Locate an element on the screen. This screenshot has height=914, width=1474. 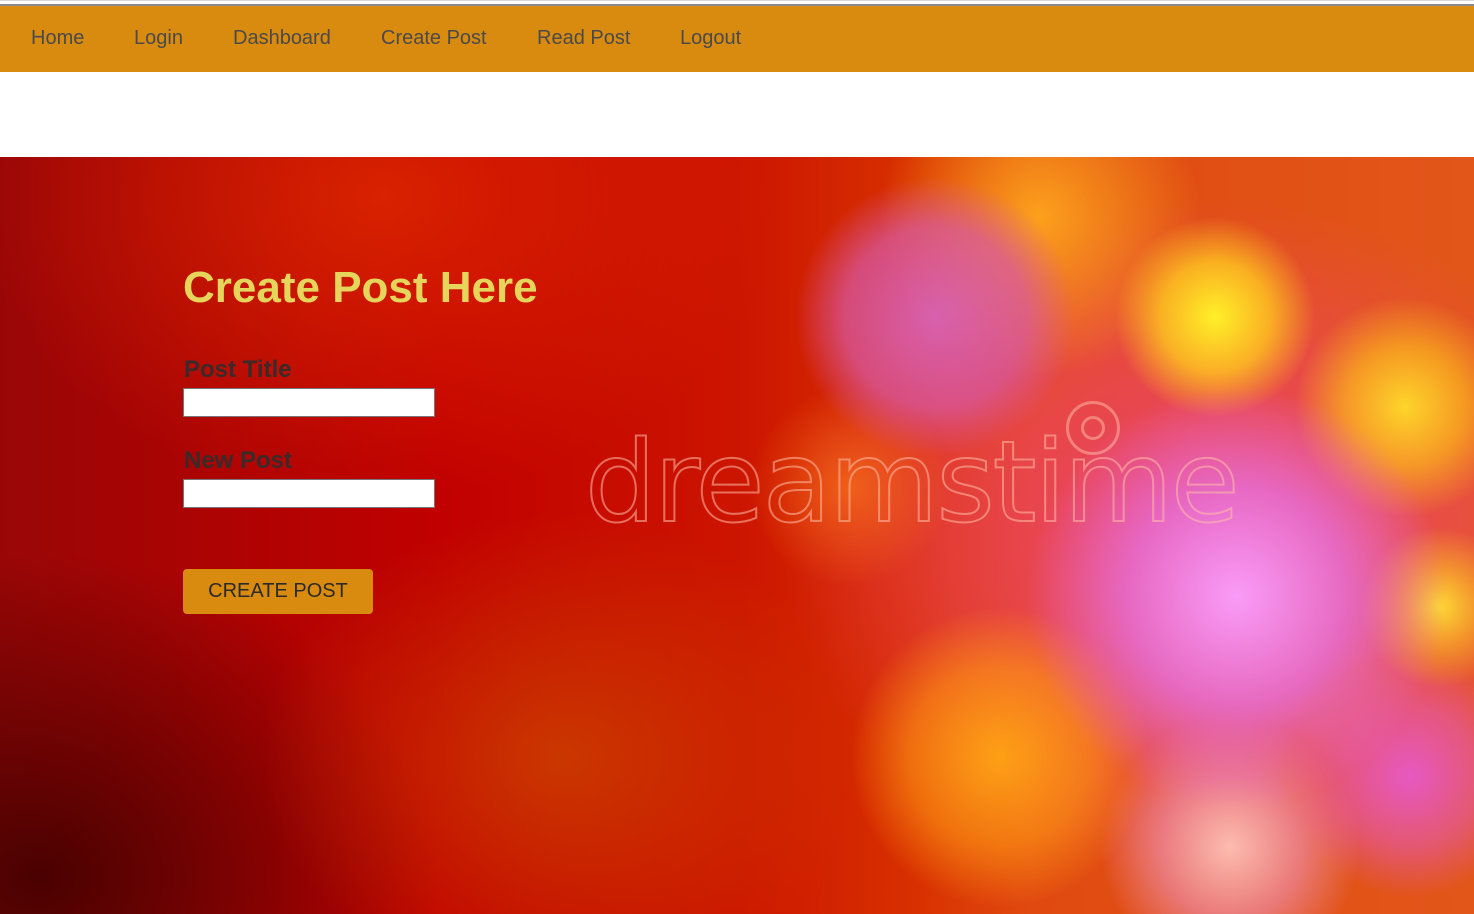
form-title: Create Post Here is located at coordinates (360, 287).